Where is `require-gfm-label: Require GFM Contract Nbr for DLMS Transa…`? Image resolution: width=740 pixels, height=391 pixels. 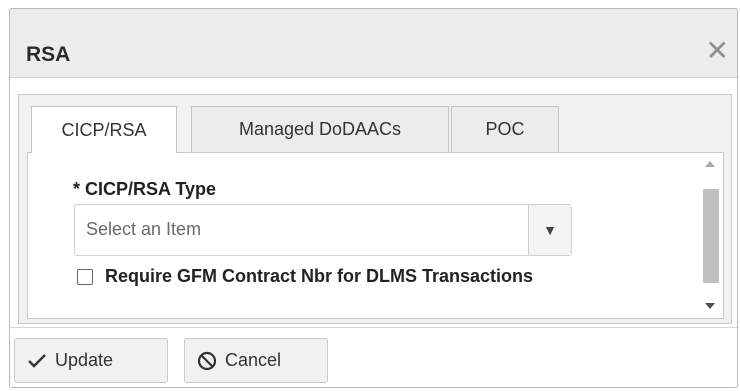
require-gfm-label: Require GFM Contract Nbr for DLMS Transa… is located at coordinates (319, 276).